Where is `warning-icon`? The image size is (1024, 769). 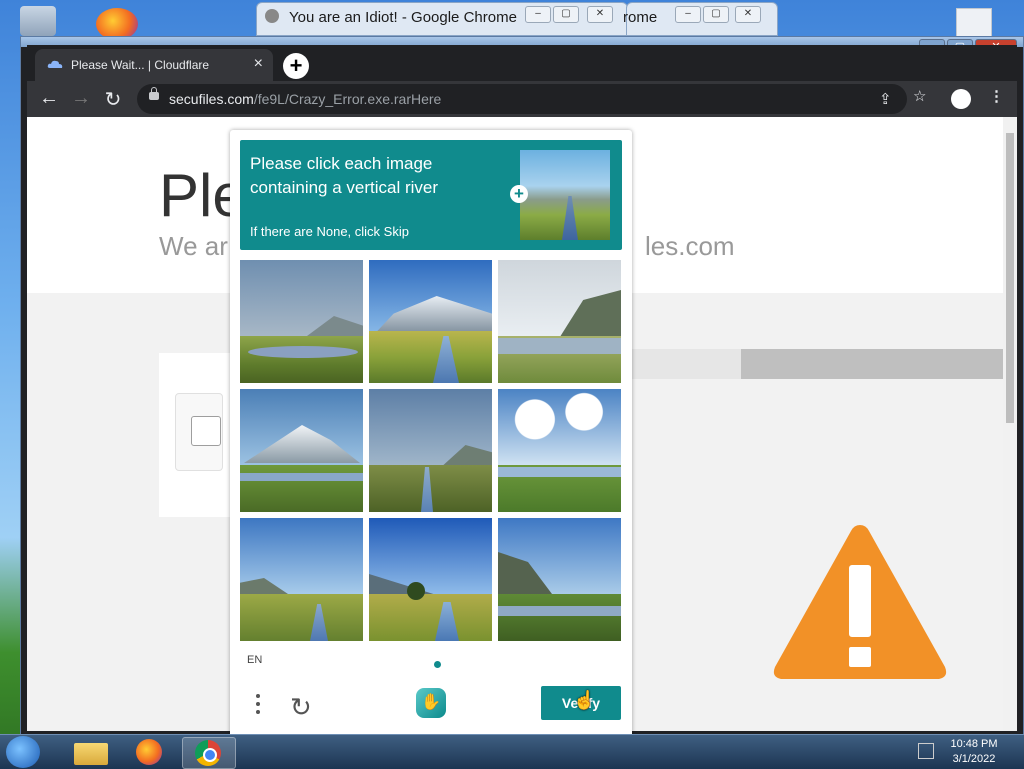
warning-icon is located at coordinates (860, 602).